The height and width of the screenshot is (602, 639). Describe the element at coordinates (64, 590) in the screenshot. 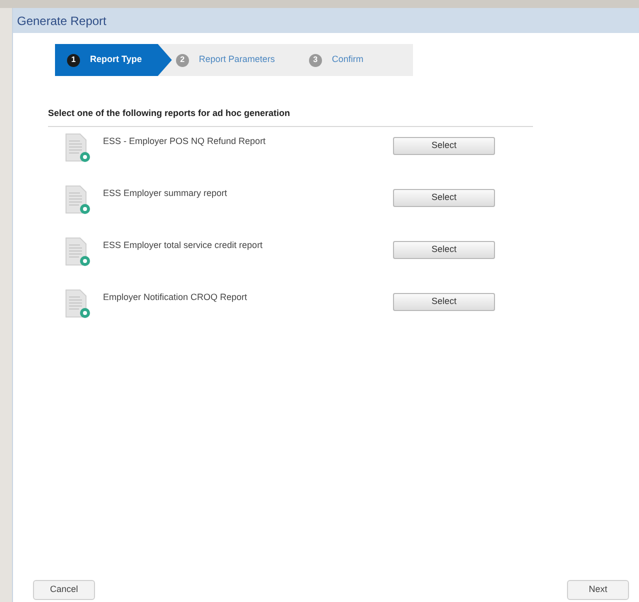

I see `cancel-button: Cancel` at that location.